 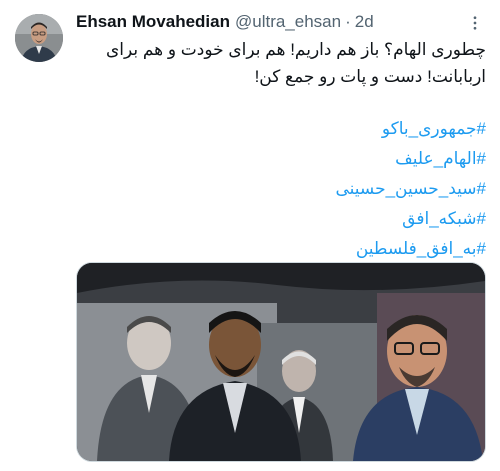 I want to click on hashtag-link: #جمهوری_باکو, so click(x=281, y=129).